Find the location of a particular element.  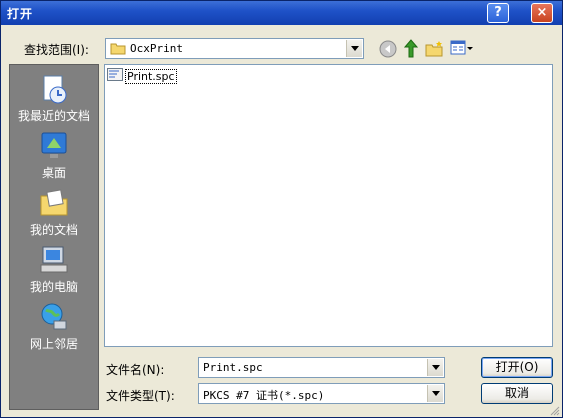

file-name: Print.spc is located at coordinates (151, 76).